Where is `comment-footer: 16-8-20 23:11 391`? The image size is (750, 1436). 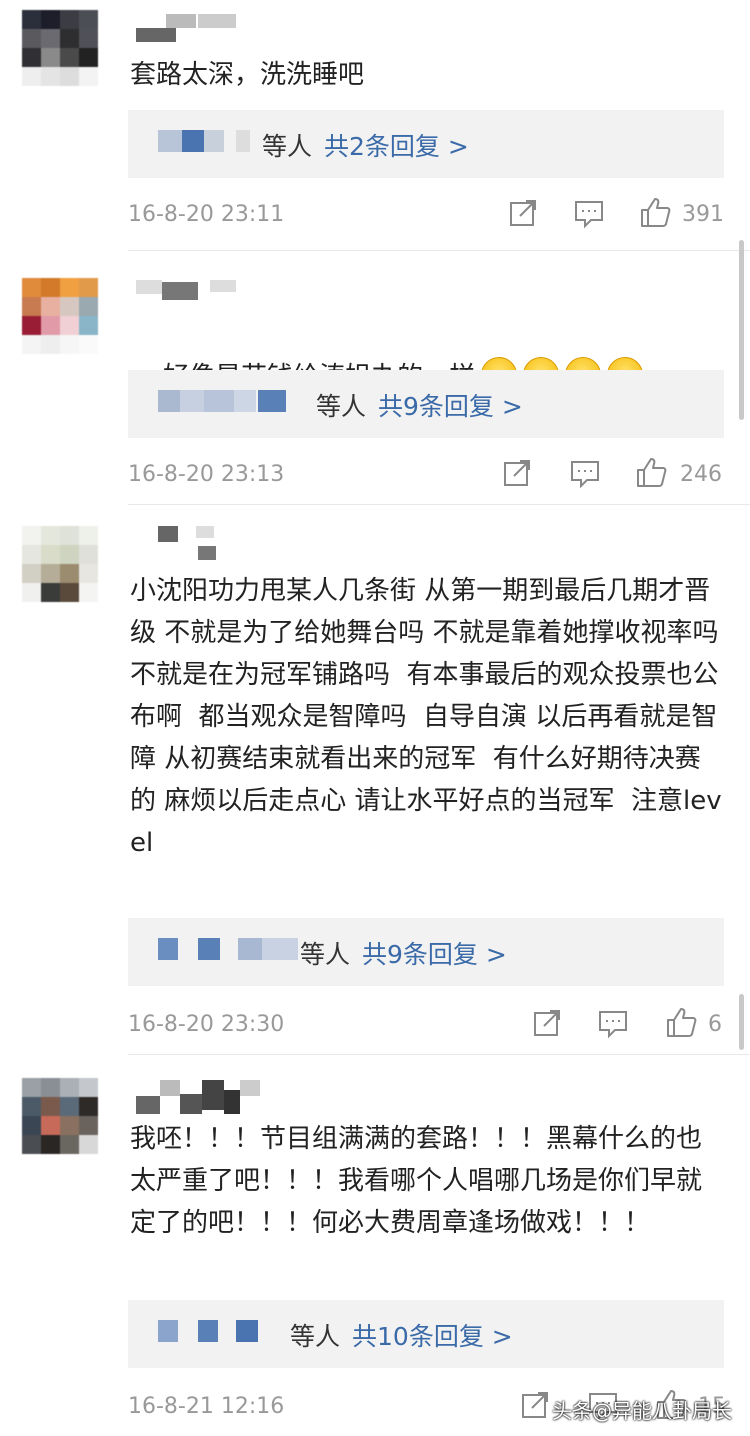
comment-footer: 16-8-20 23:11 391 is located at coordinates (426, 216).